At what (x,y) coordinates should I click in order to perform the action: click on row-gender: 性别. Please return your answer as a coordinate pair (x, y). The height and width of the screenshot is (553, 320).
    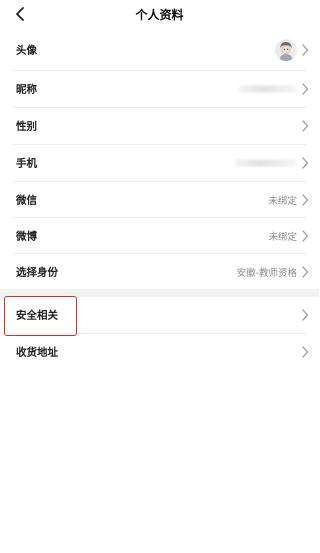
    Looking at the image, I should click on (159, 126).